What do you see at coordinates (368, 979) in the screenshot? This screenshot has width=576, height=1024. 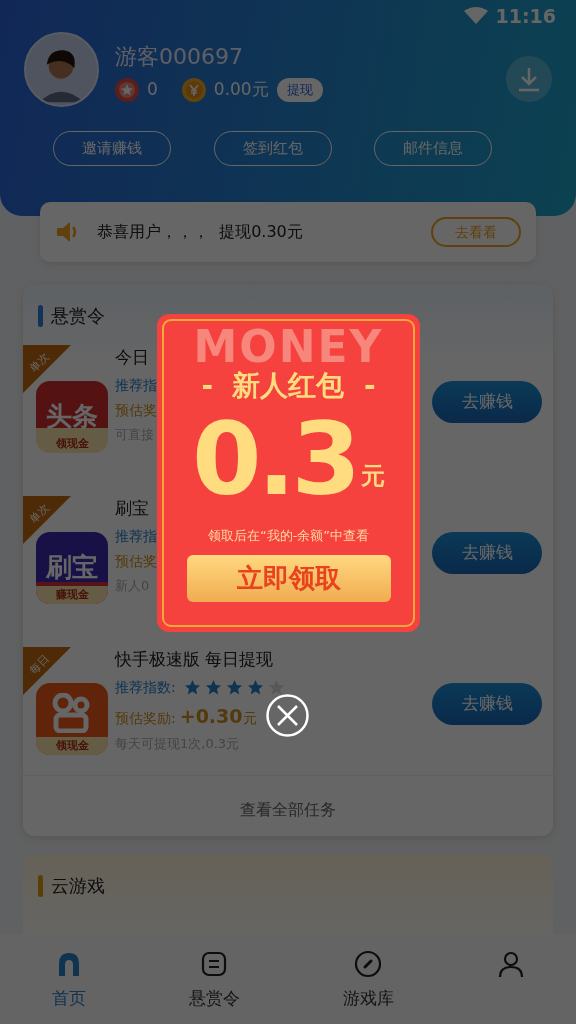 I see `tab-item: 游戏库` at bounding box center [368, 979].